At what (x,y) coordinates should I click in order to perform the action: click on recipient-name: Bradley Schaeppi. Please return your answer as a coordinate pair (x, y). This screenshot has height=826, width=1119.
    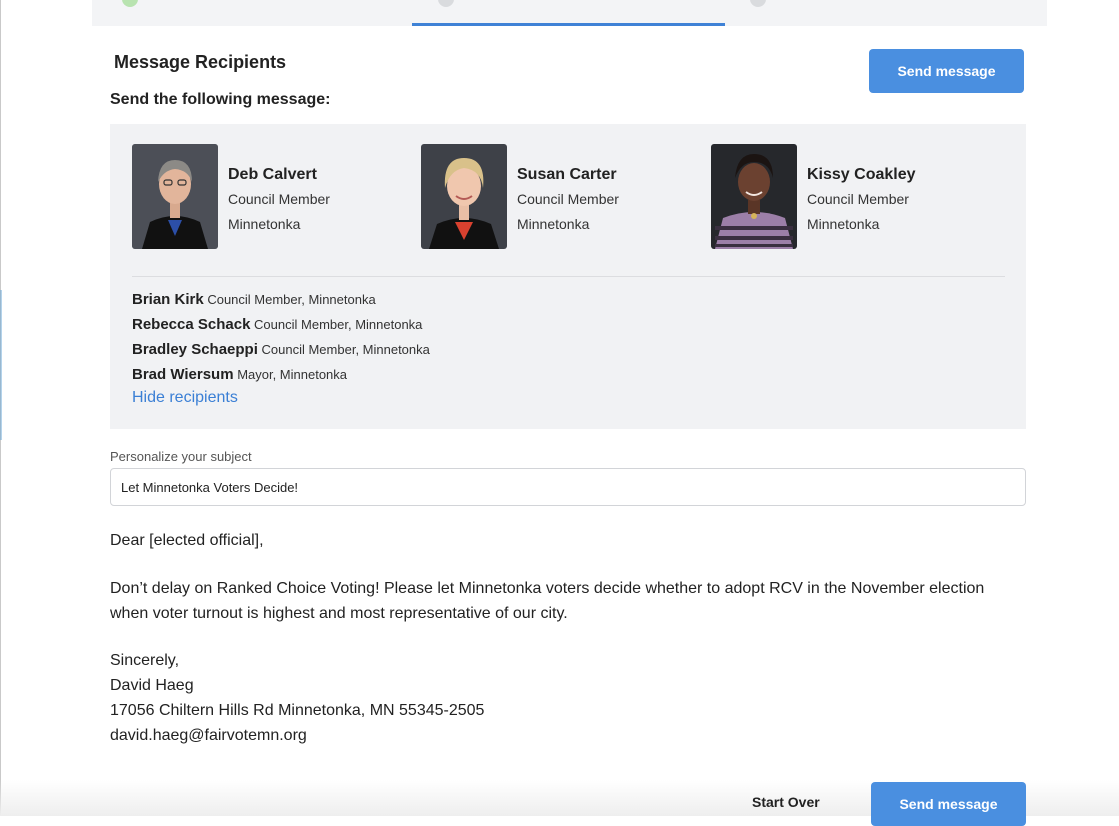
    Looking at the image, I should click on (195, 349).